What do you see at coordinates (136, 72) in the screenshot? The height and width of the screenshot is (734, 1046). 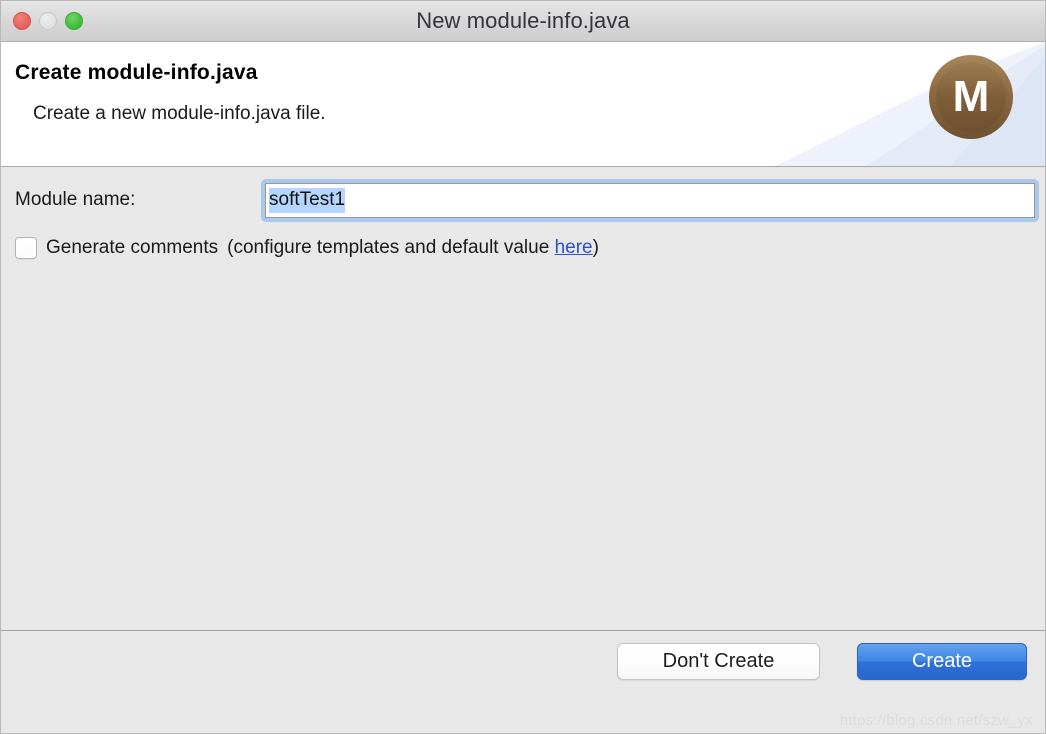 I see `page-title: Create module-info.java` at bounding box center [136, 72].